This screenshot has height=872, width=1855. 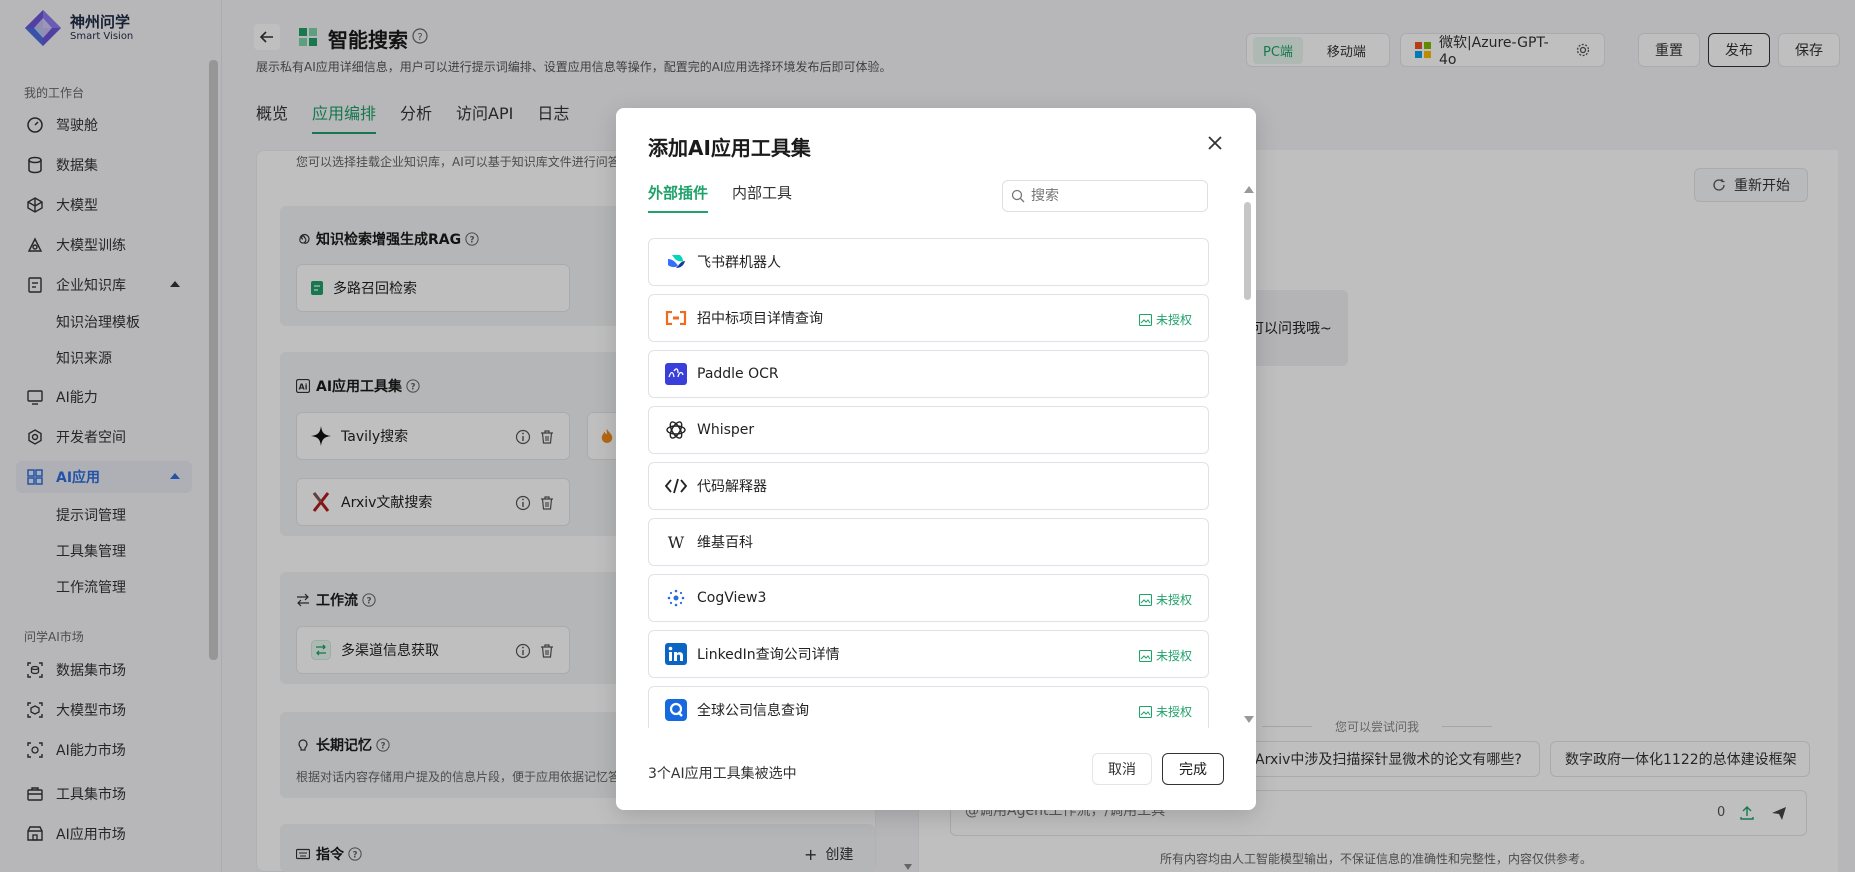 I want to click on tool-name: Paddle OCR, so click(x=738, y=374).